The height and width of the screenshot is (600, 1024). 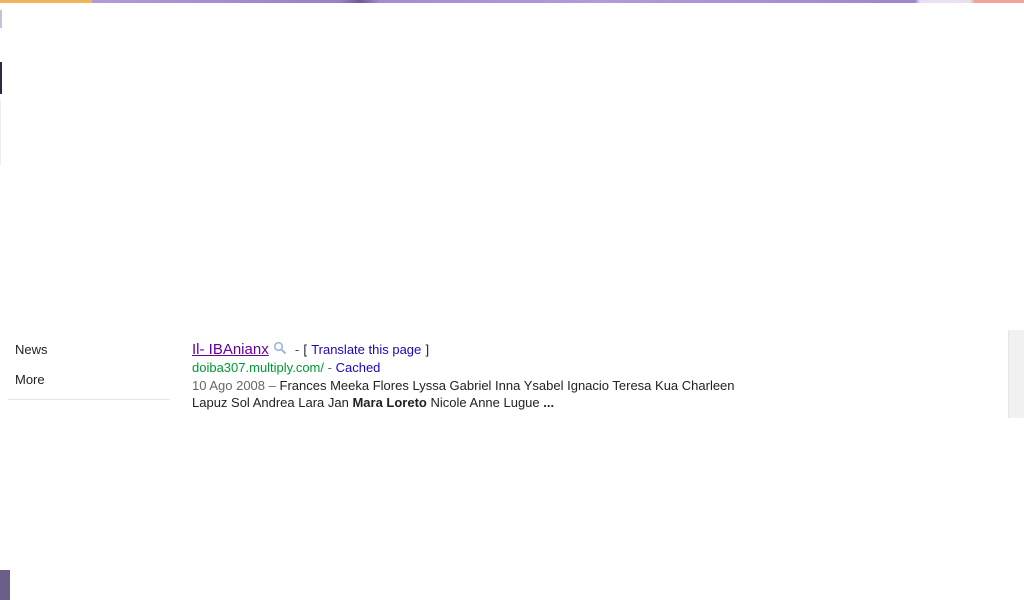 What do you see at coordinates (272, 385) in the screenshot?
I see `date-dash: –` at bounding box center [272, 385].